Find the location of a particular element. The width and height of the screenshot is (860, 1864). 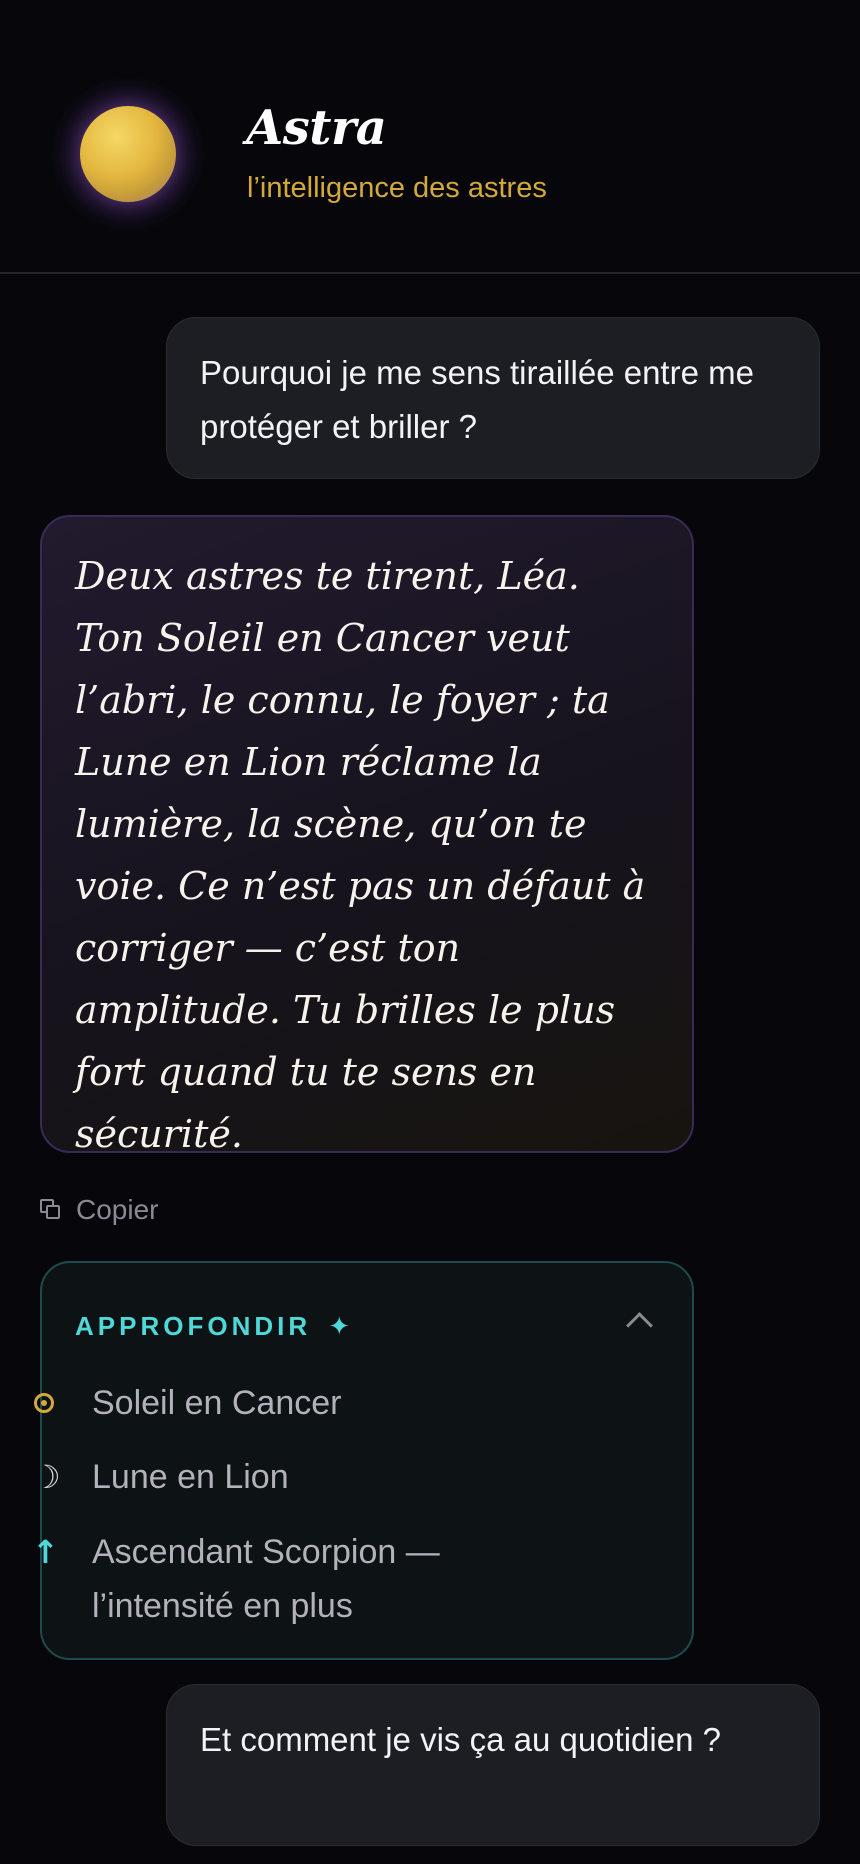

app-title: Astra is located at coordinates (316, 128).